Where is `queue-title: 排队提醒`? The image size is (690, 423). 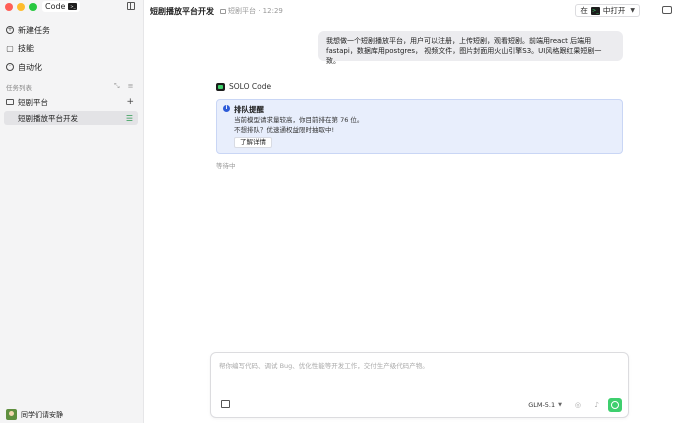
queue-title: 排队提醒 is located at coordinates (249, 109).